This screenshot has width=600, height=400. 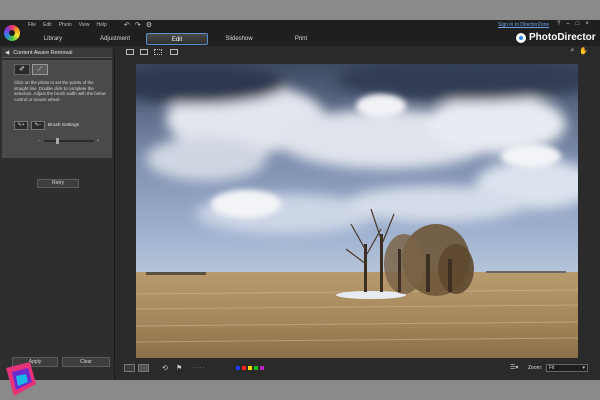 I want to click on tab-adjustment: Adjustment, so click(x=115, y=39).